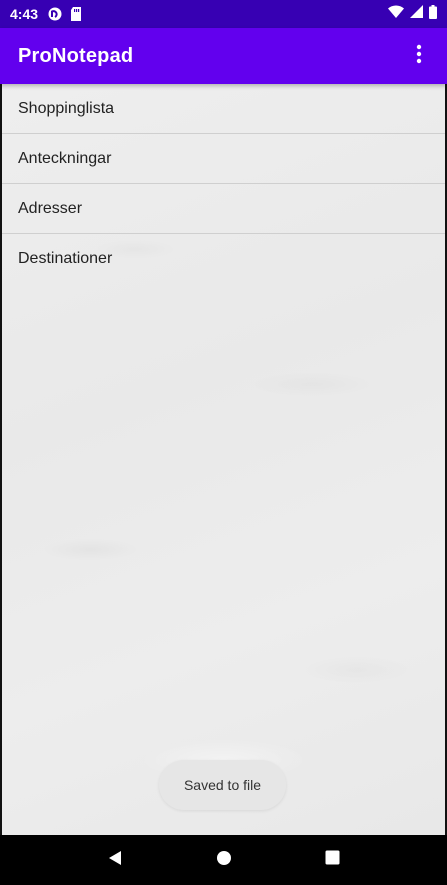 The image size is (447, 885). I want to click on overflow-menu-button, so click(419, 56).